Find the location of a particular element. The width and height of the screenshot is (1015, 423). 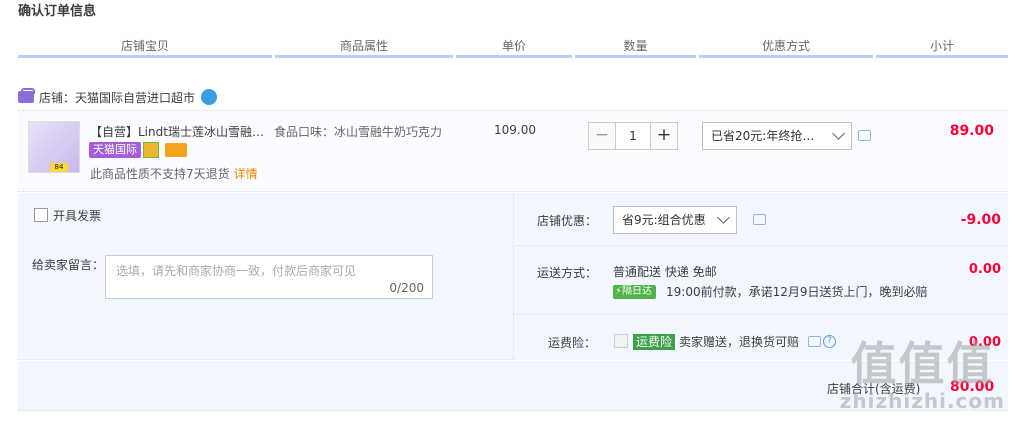

quantity-stepper: − 1 + is located at coordinates (633, 136).